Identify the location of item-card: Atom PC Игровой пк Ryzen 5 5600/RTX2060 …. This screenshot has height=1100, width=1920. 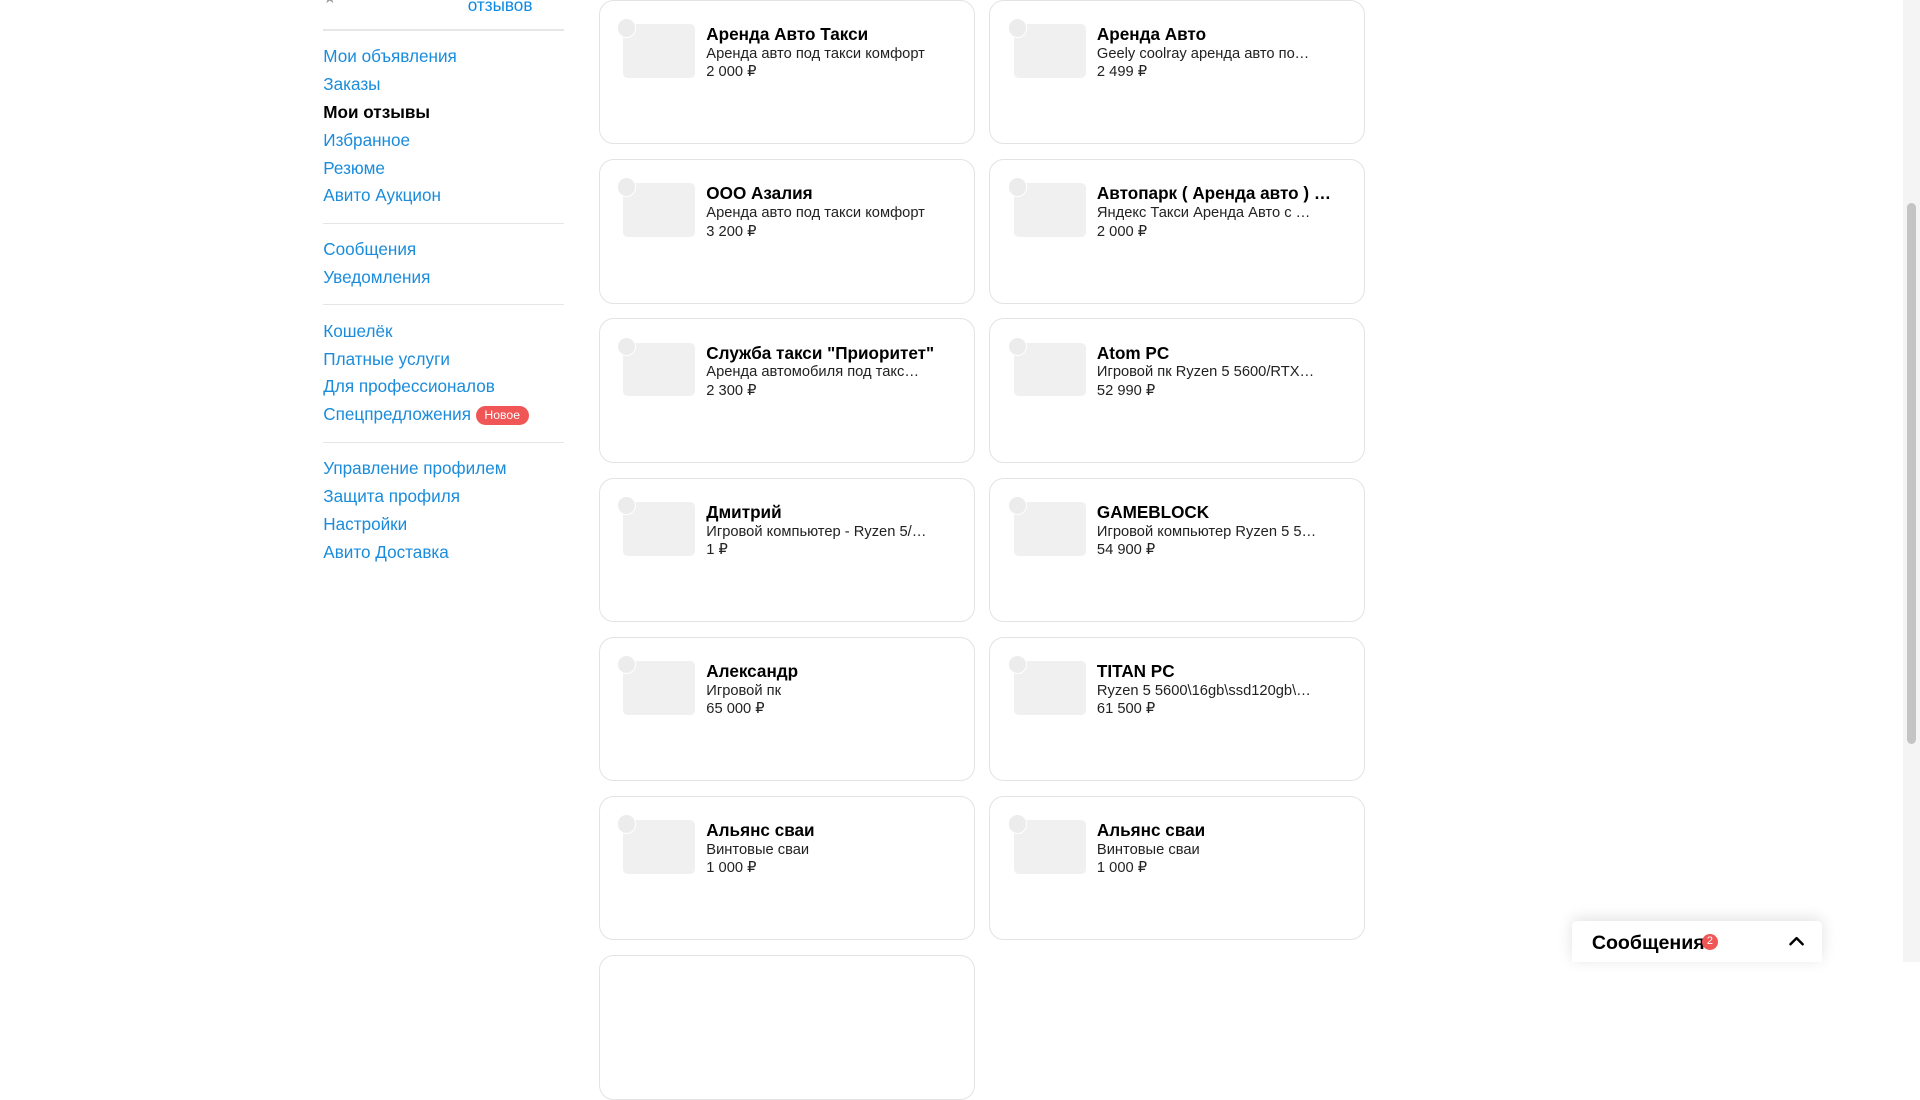
(1177, 390).